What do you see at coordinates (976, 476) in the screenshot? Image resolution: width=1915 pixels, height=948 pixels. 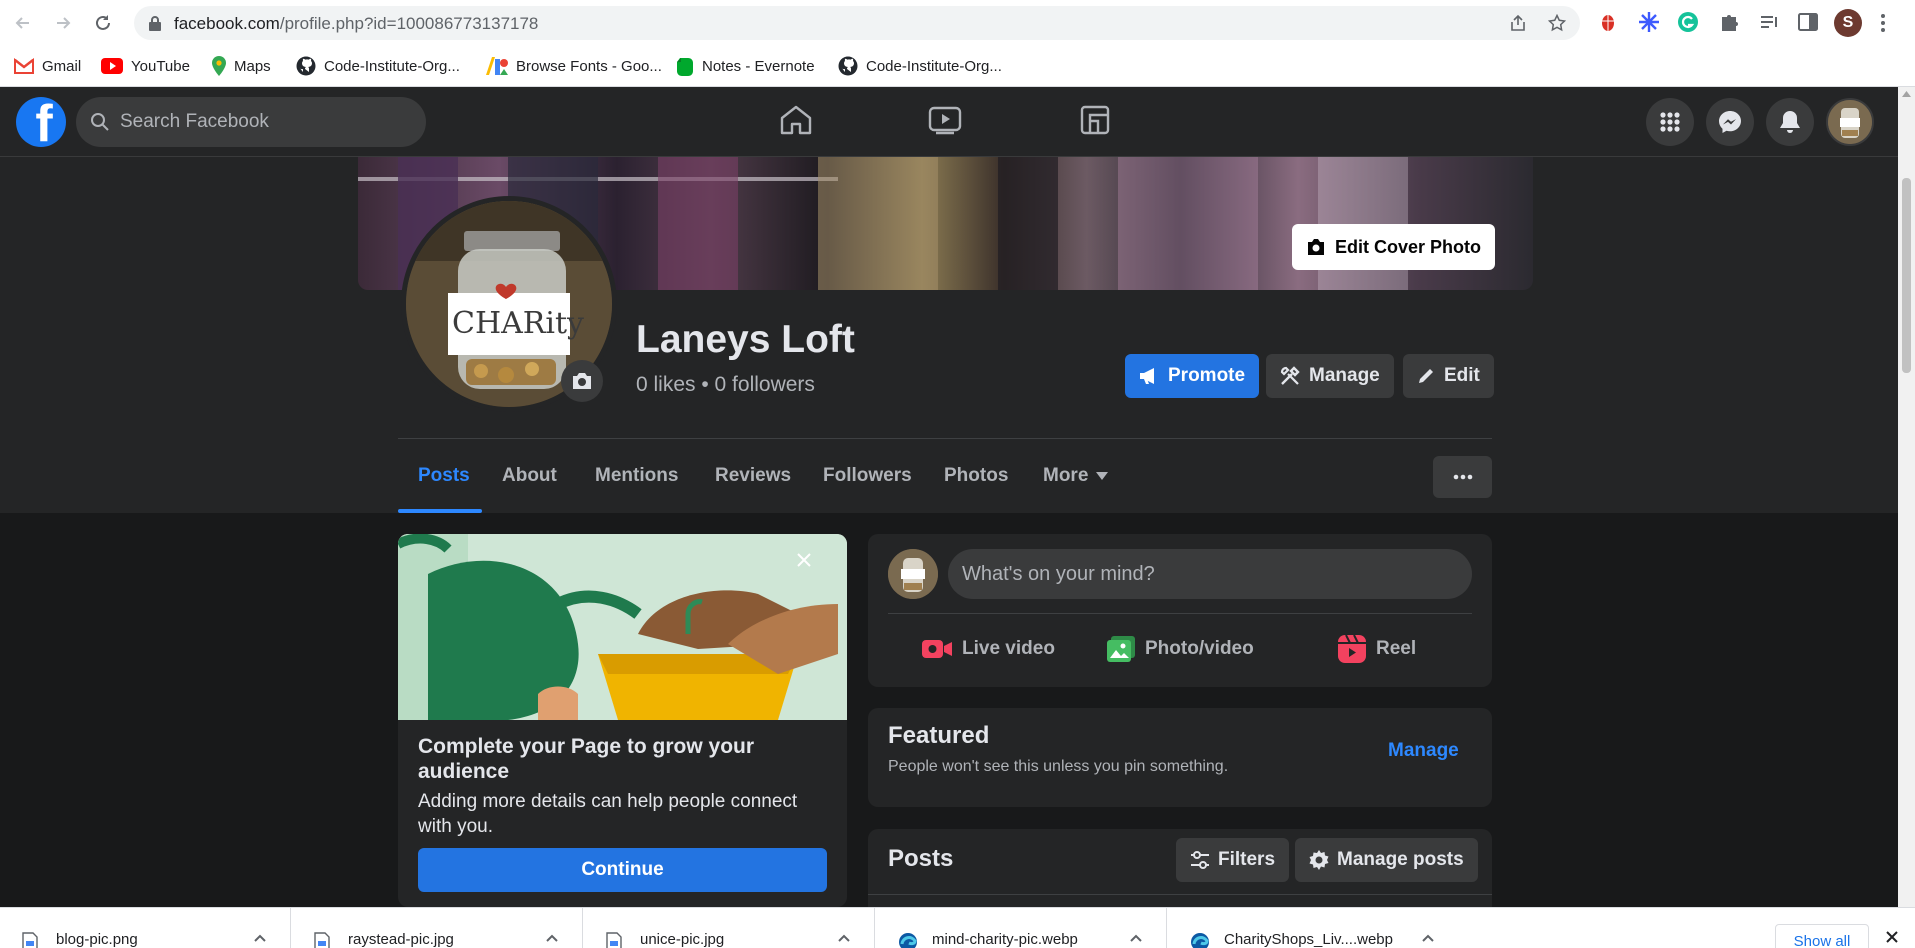 I see `tab-photos: Photos` at bounding box center [976, 476].